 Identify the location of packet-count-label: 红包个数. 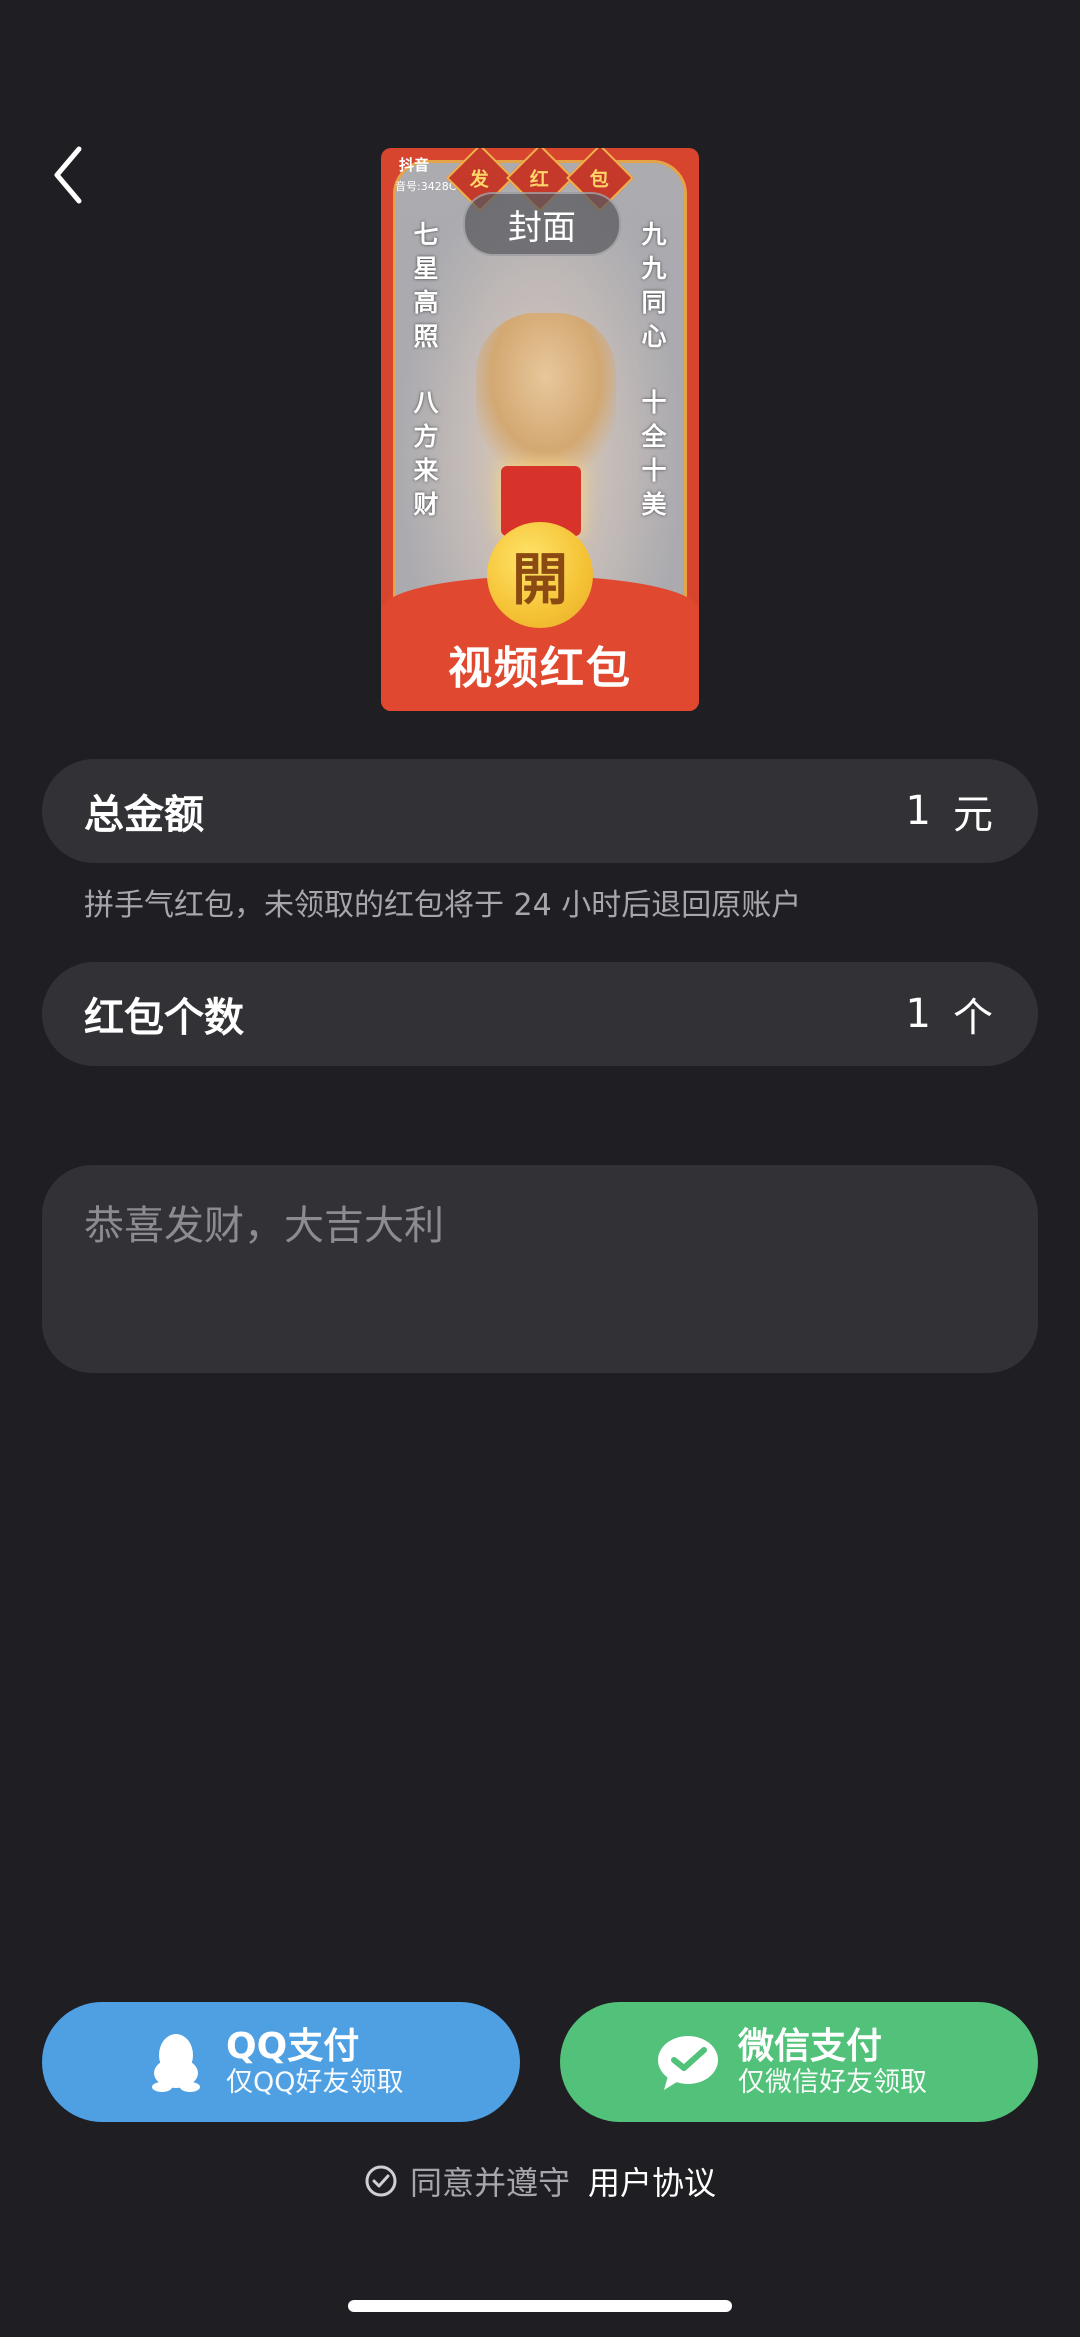
(164, 1018).